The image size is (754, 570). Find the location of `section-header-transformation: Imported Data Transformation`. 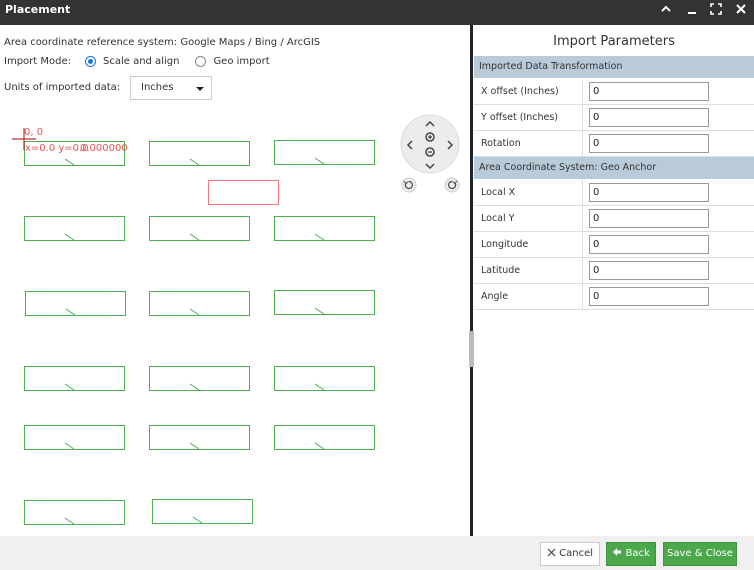

section-header-transformation: Imported Data Transformation is located at coordinates (614, 67).